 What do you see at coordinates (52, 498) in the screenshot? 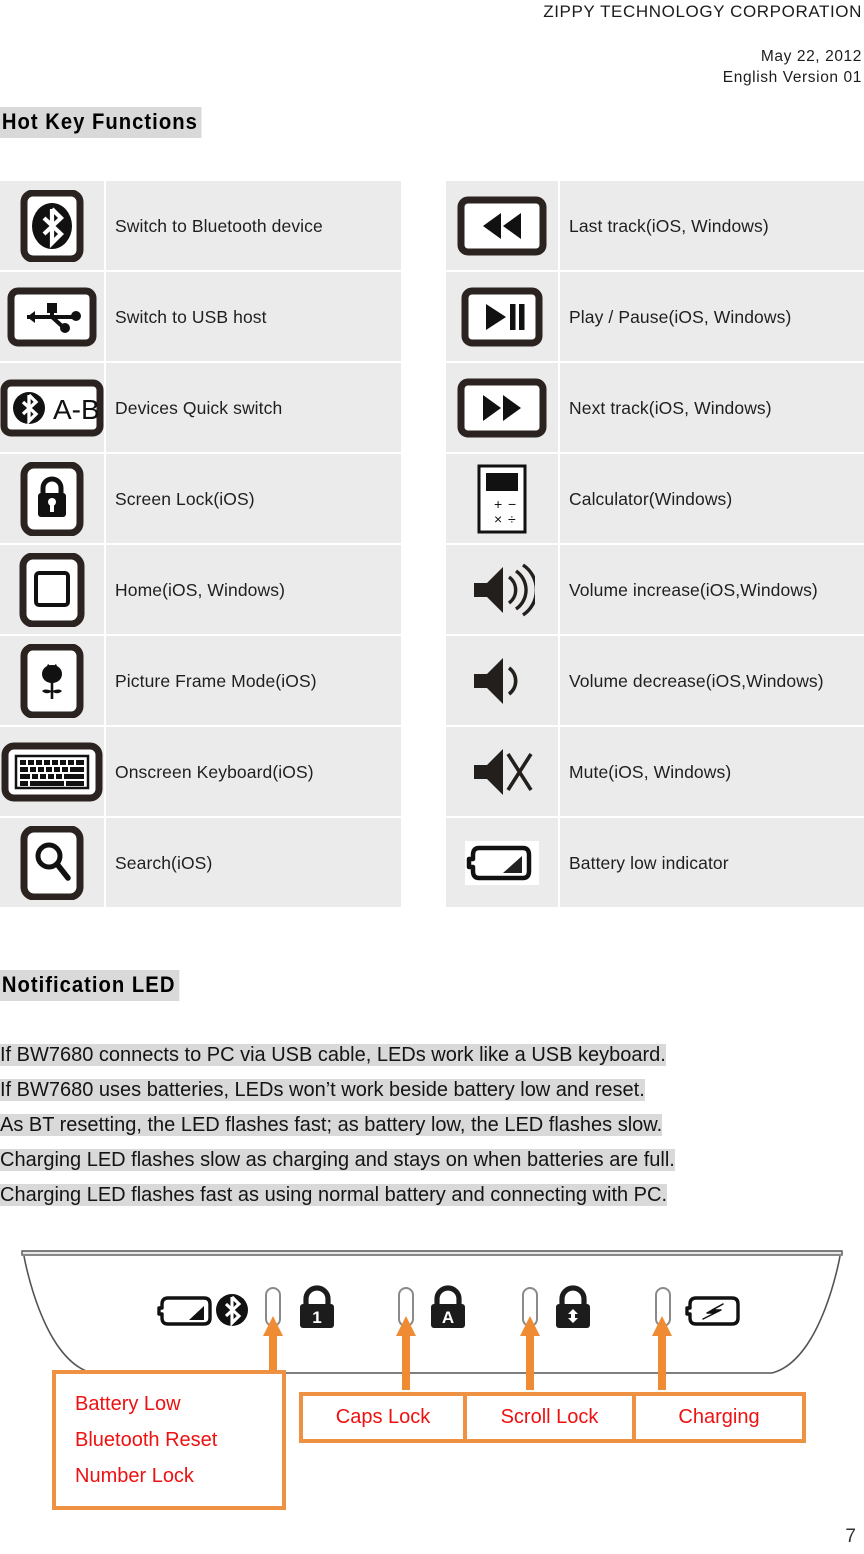
I see `screen-lock-key-icon` at bounding box center [52, 498].